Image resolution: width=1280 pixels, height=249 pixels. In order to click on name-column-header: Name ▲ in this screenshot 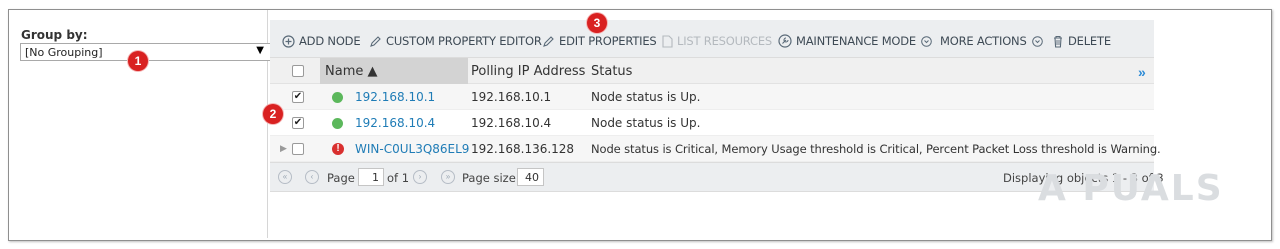, I will do `click(351, 71)`.